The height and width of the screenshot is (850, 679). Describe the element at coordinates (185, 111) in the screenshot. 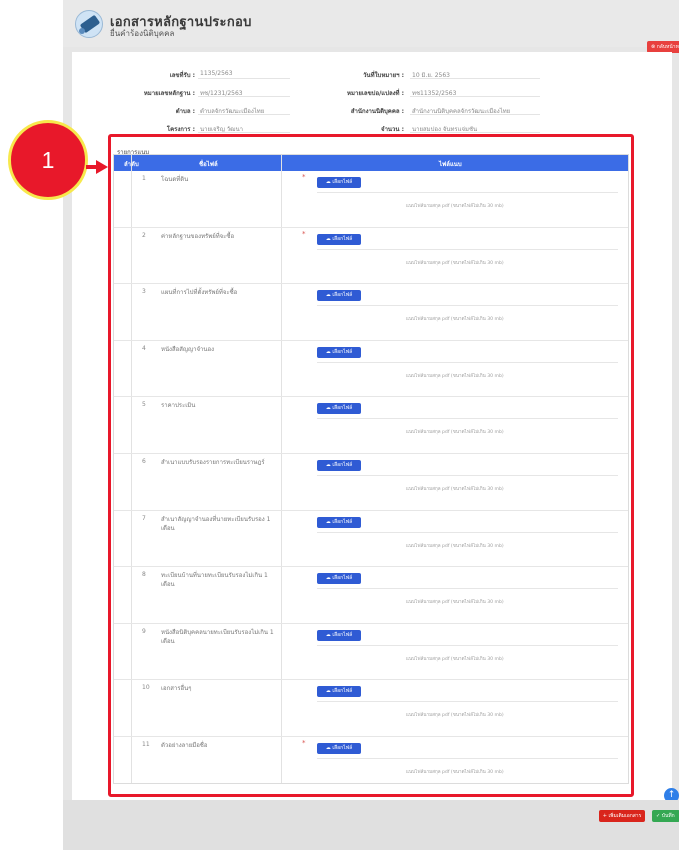

I see `info-label-left: ตำบล :` at that location.